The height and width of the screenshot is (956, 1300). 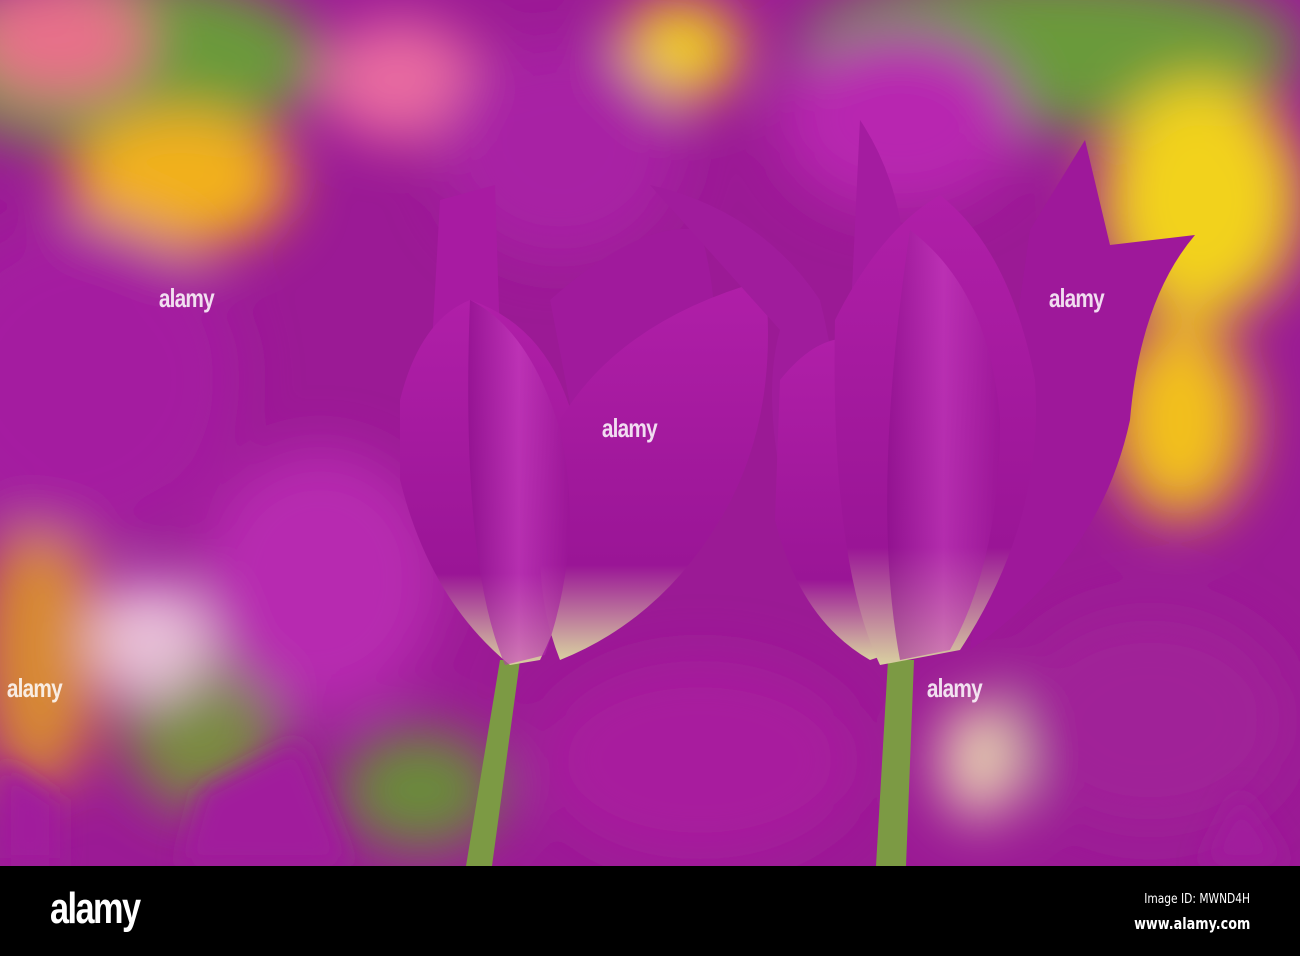 I want to click on footer-bar: alamy Image ID: MWND4H www.alamy.com, so click(x=650, y=911).